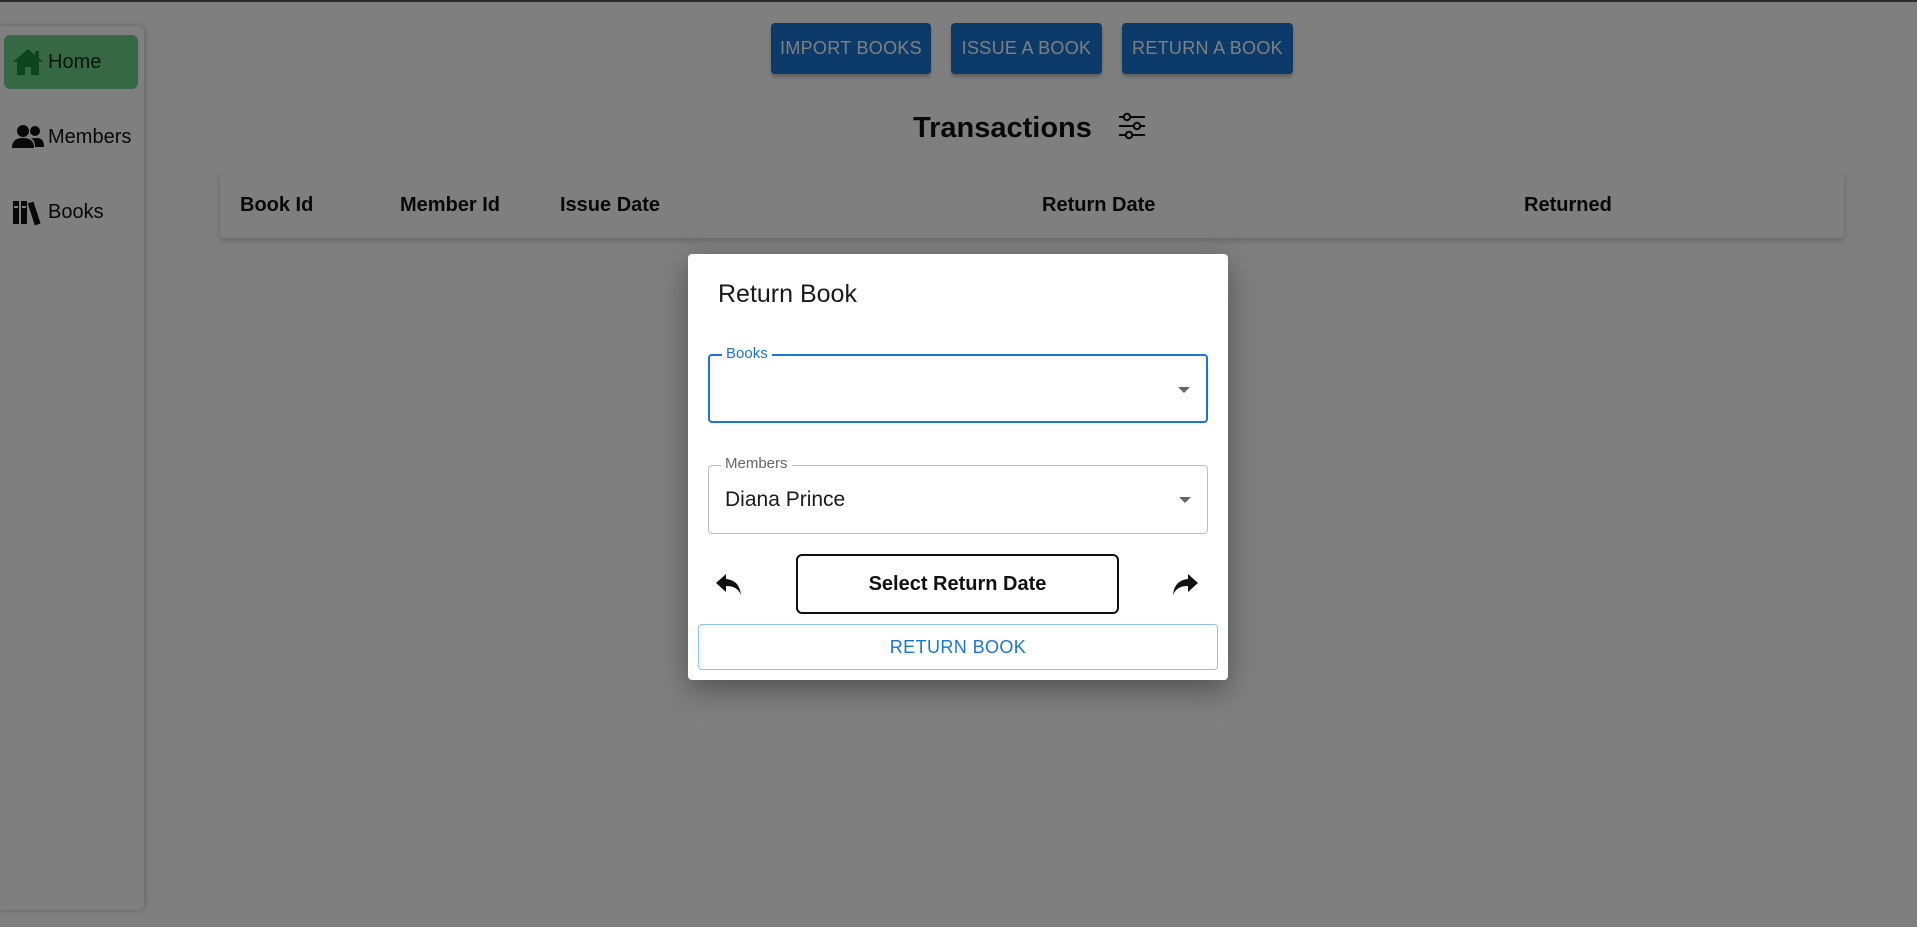 This screenshot has width=1917, height=927. What do you see at coordinates (958, 384) in the screenshot?
I see `books-select: Books` at bounding box center [958, 384].